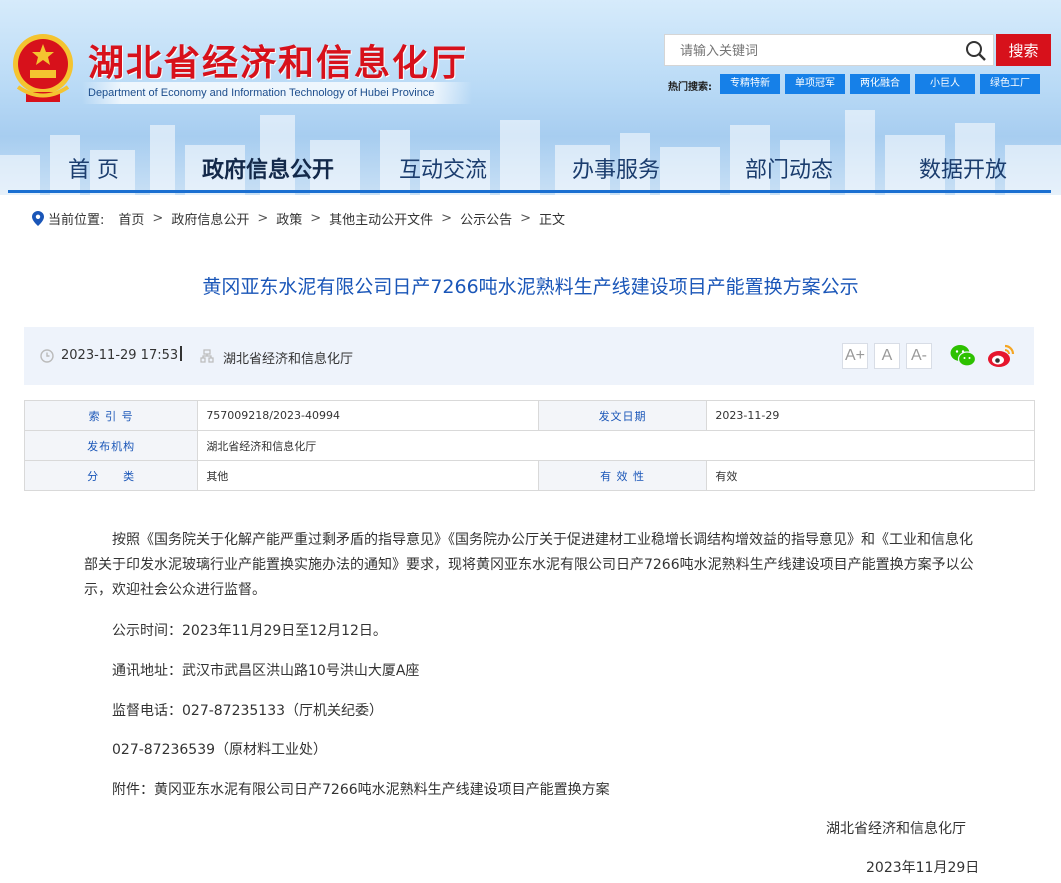 The image size is (1061, 883). I want to click on hot-search-label: 热门搜索:, so click(690, 87).